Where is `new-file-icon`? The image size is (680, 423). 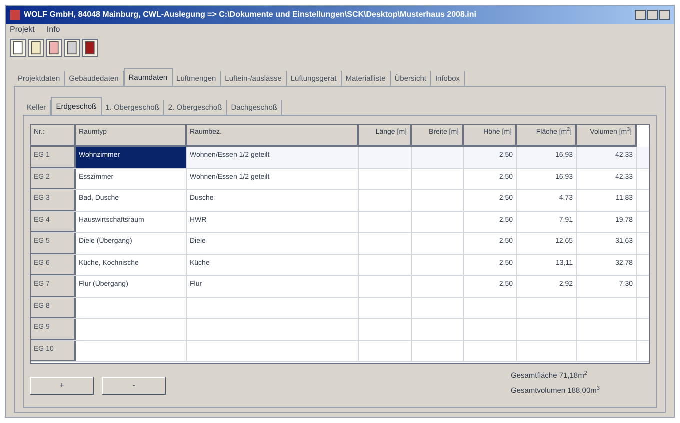 new-file-icon is located at coordinates (18, 48).